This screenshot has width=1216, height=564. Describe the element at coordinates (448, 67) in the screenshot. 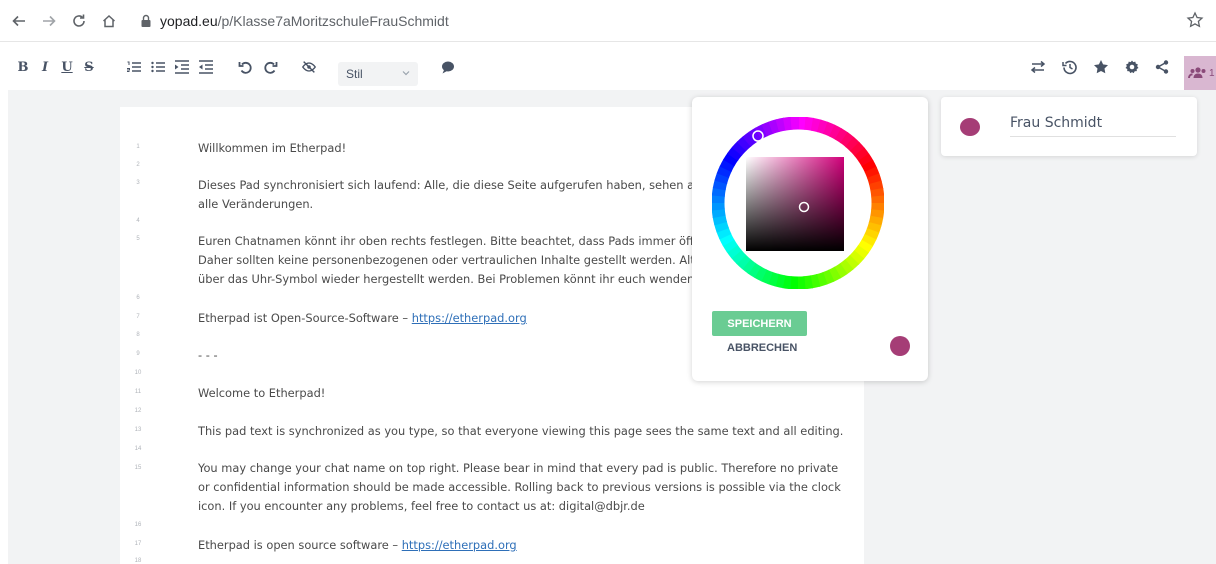

I see `comment-icon` at that location.